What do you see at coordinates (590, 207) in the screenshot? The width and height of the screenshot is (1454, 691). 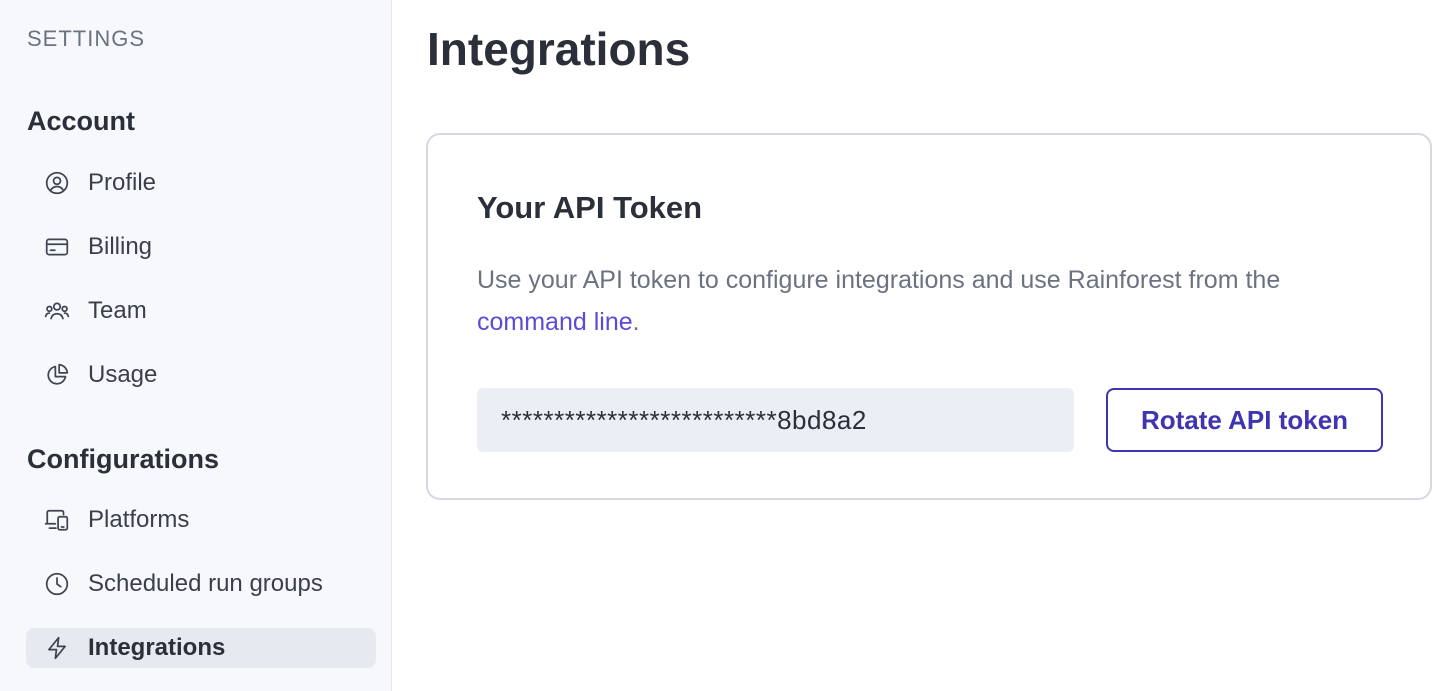 I see `card-title: Your API Token` at bounding box center [590, 207].